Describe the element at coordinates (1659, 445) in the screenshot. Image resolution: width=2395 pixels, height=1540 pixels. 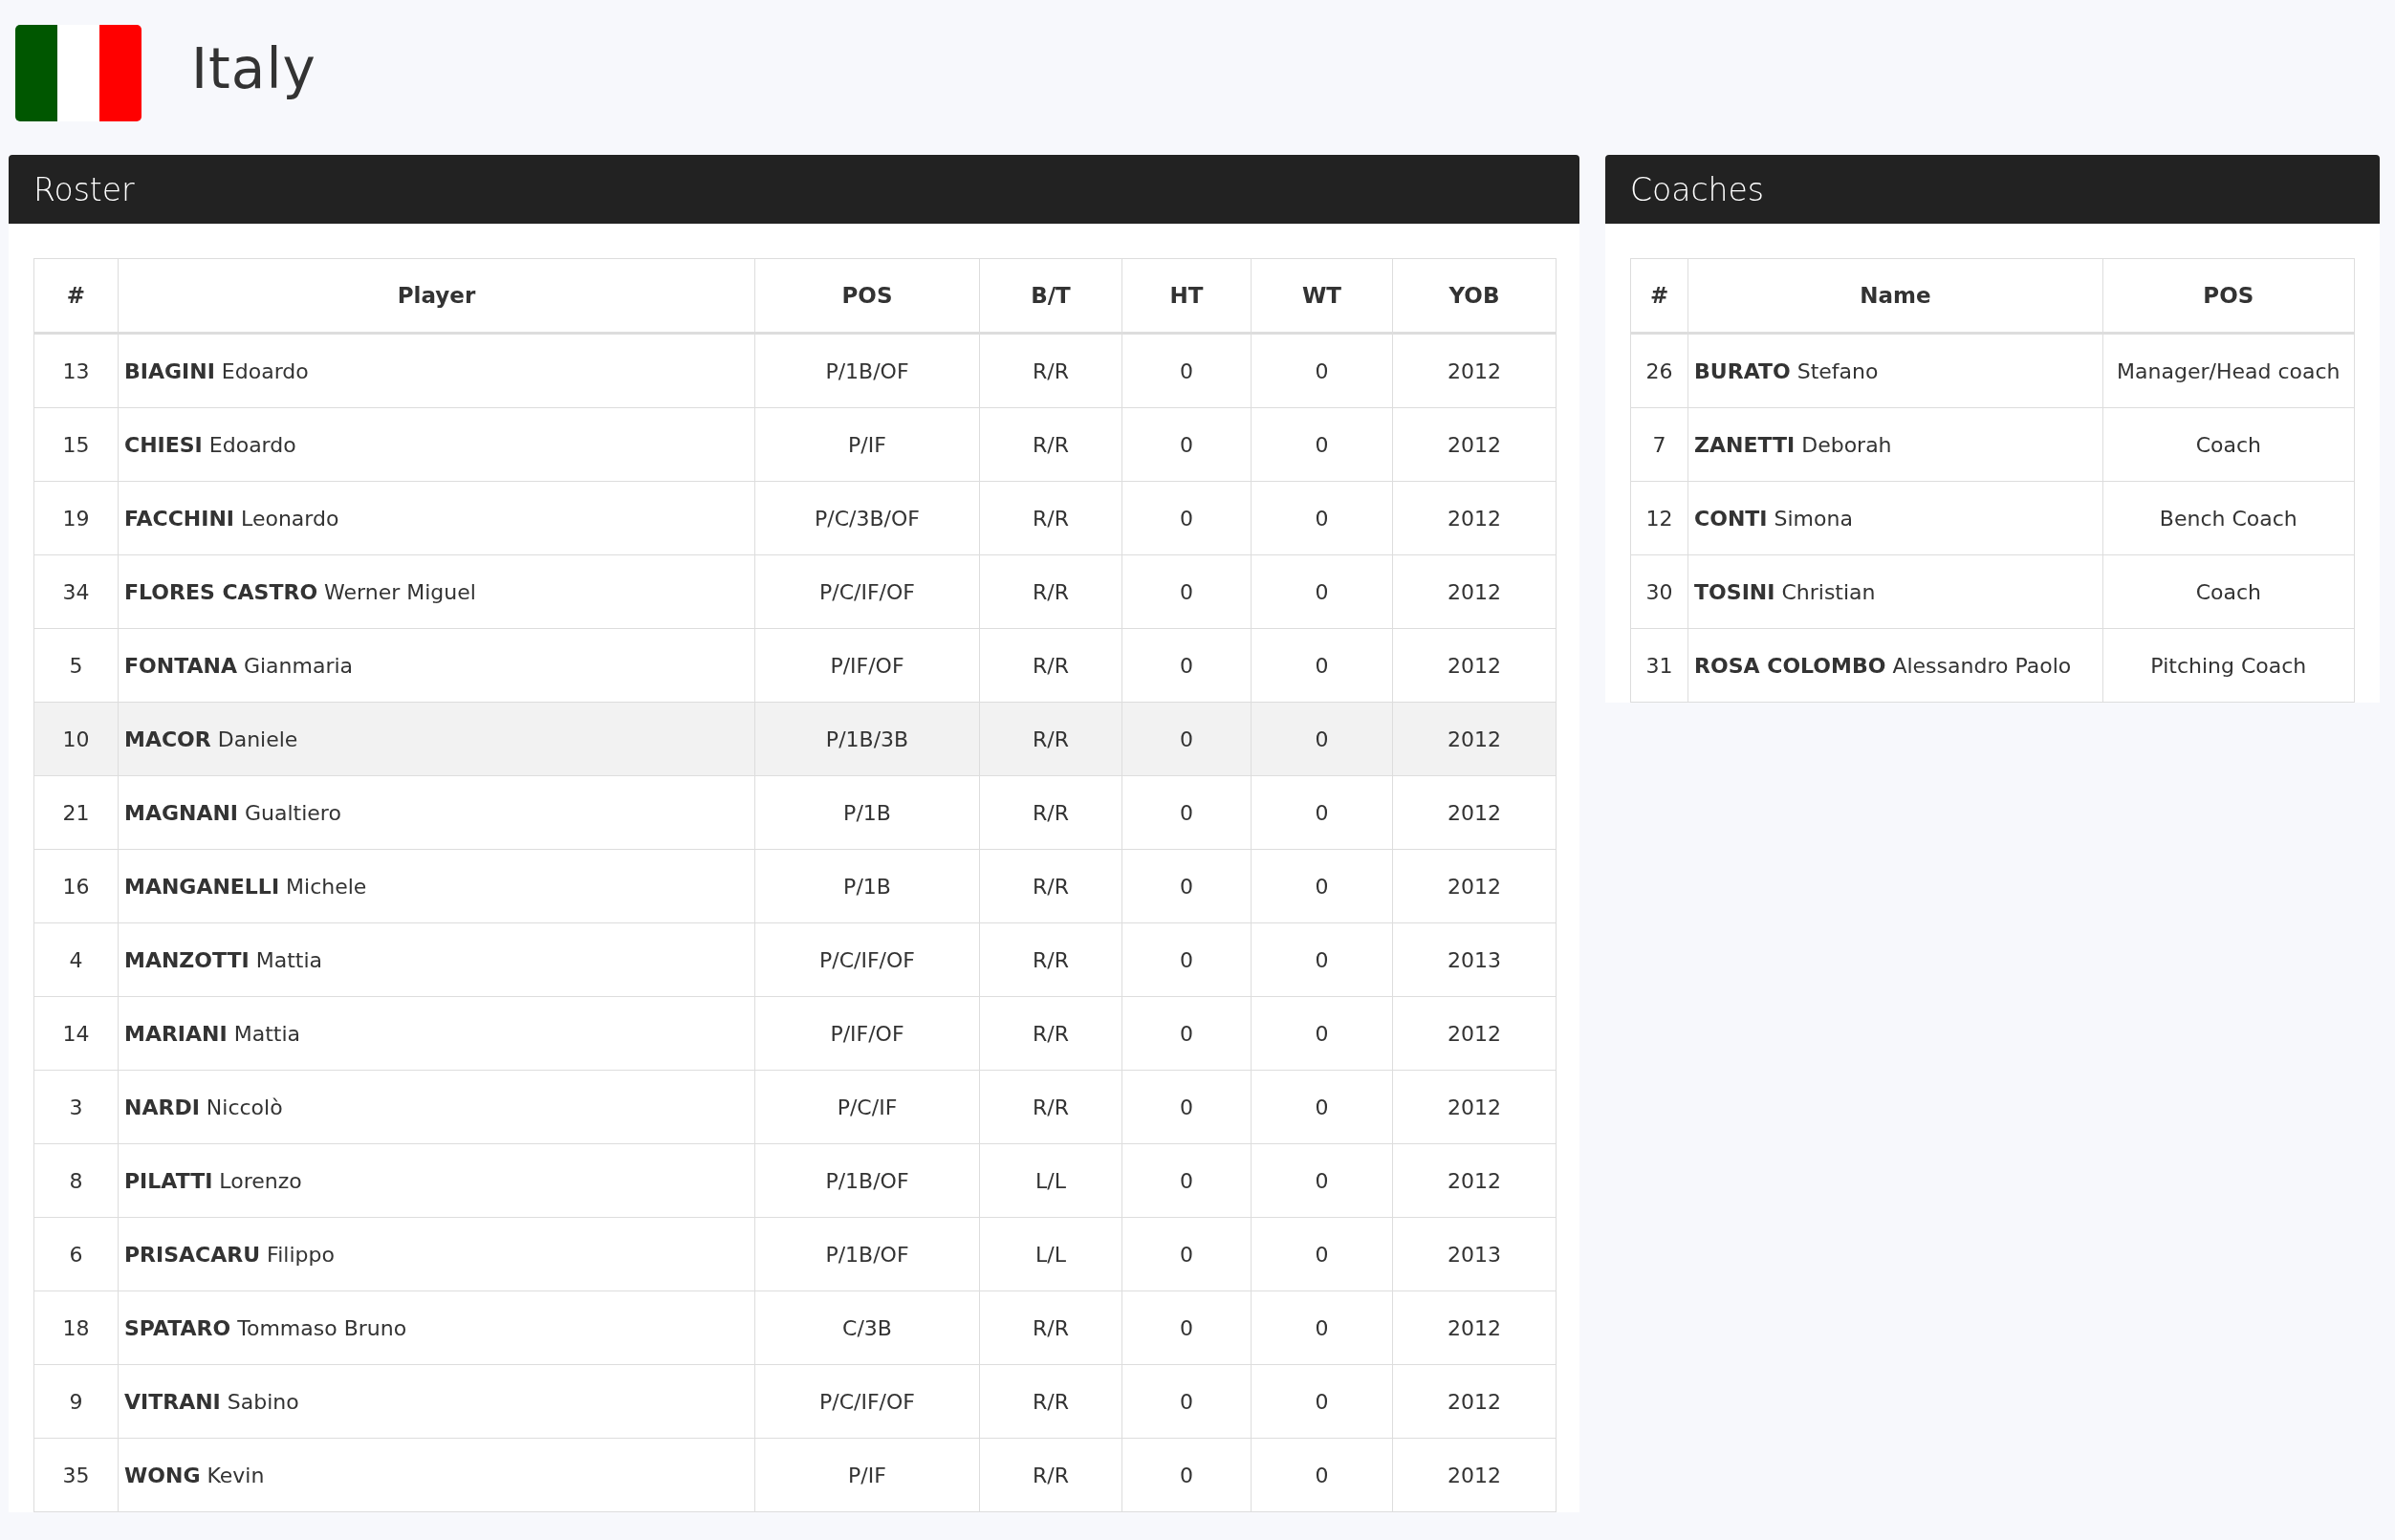
I see `table-cell: 7` at that location.